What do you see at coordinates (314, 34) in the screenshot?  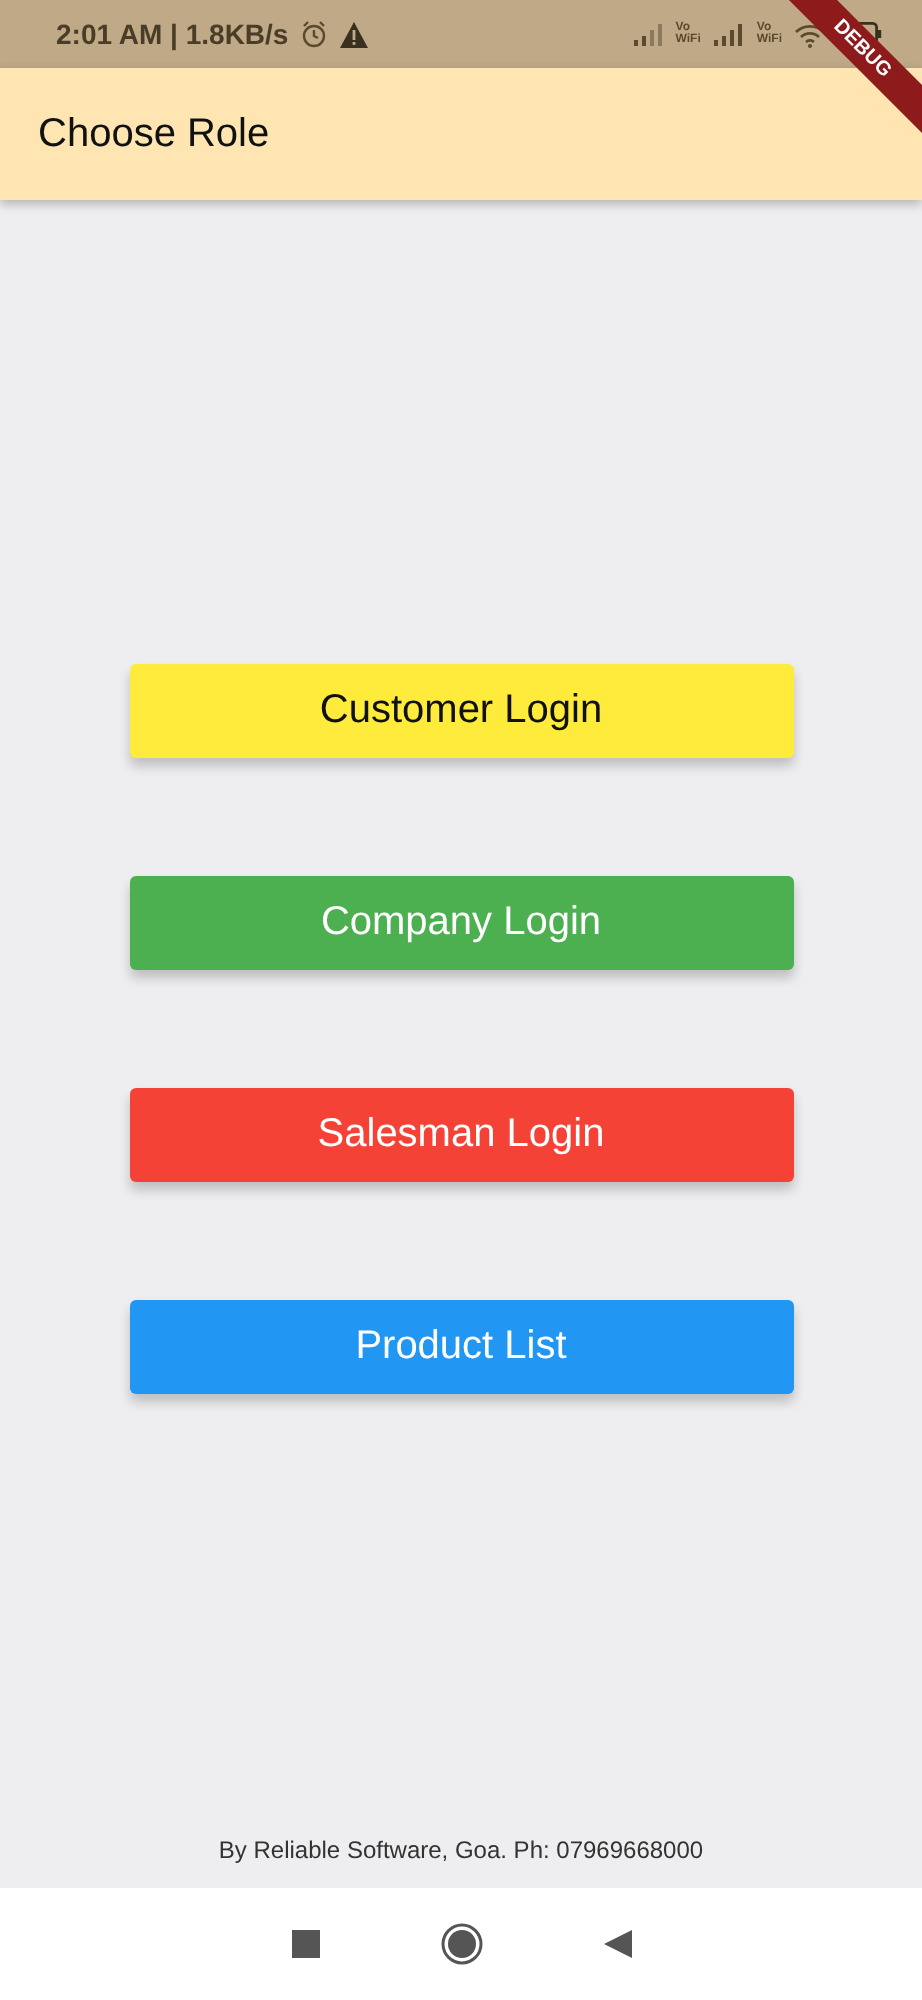 I see `alarm-clock-icon` at bounding box center [314, 34].